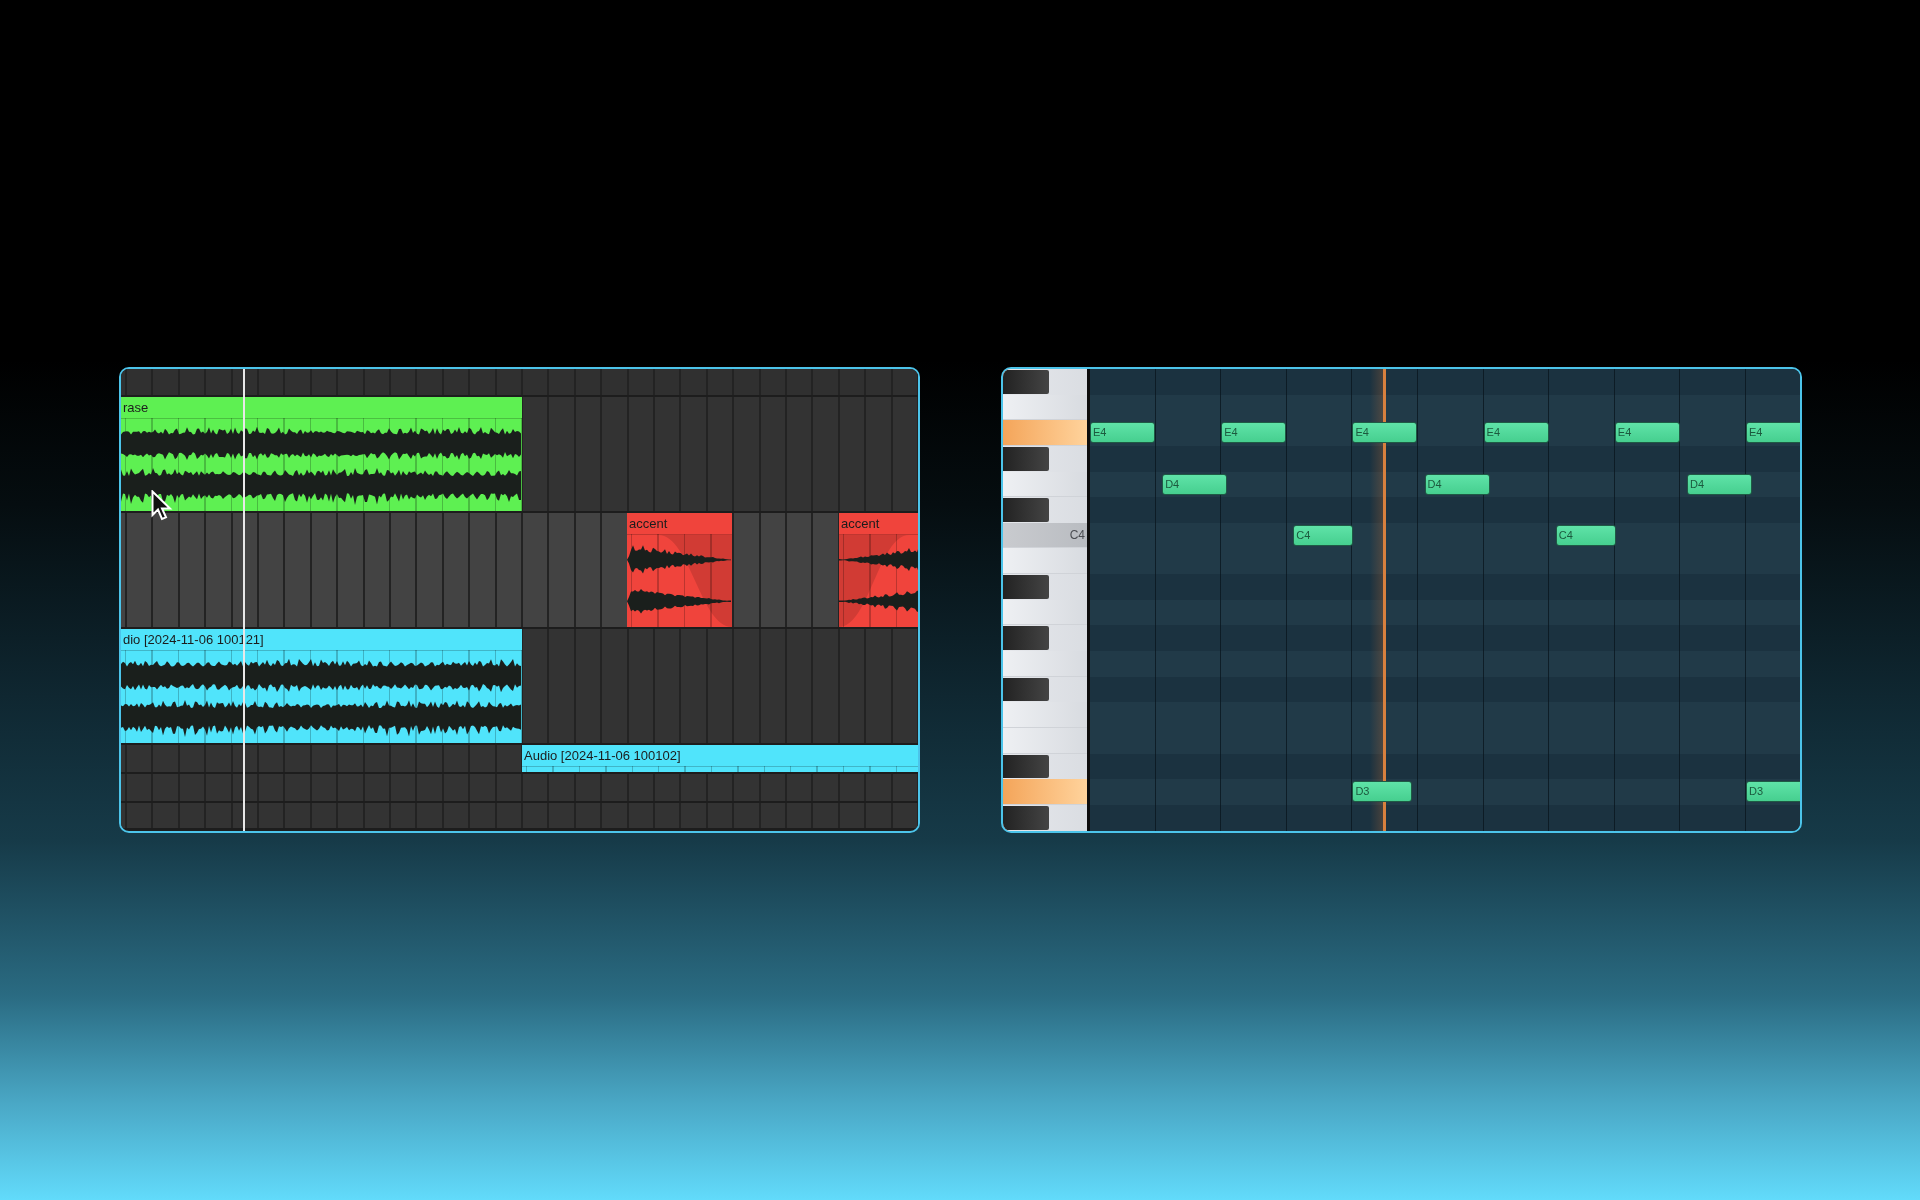 This screenshot has height=1200, width=1920. I want to click on midi-note: C4, so click(1323, 535).